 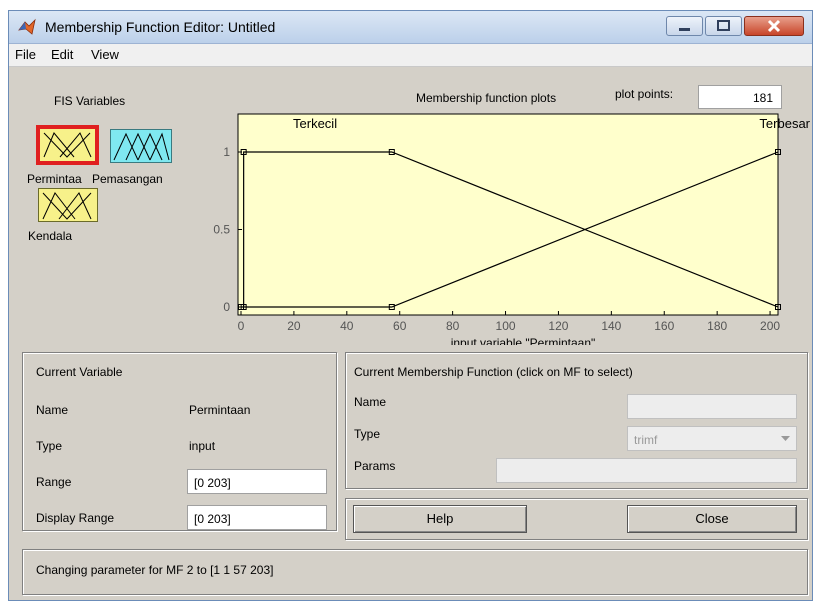 What do you see at coordinates (712, 438) in the screenshot?
I see `mf-type-select: trimf` at bounding box center [712, 438].